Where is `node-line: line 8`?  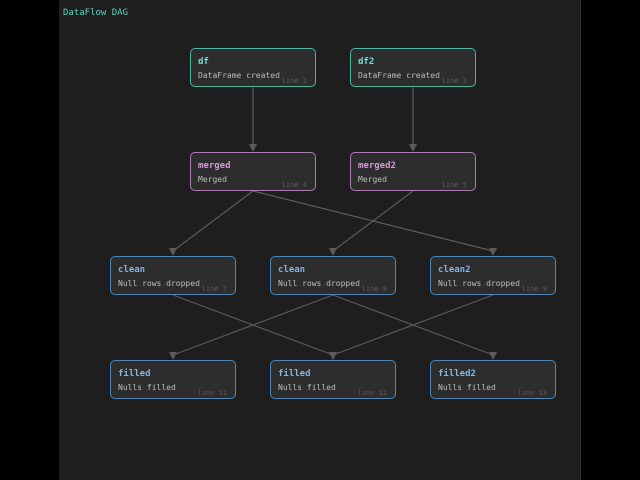 node-line: line 8 is located at coordinates (374, 289).